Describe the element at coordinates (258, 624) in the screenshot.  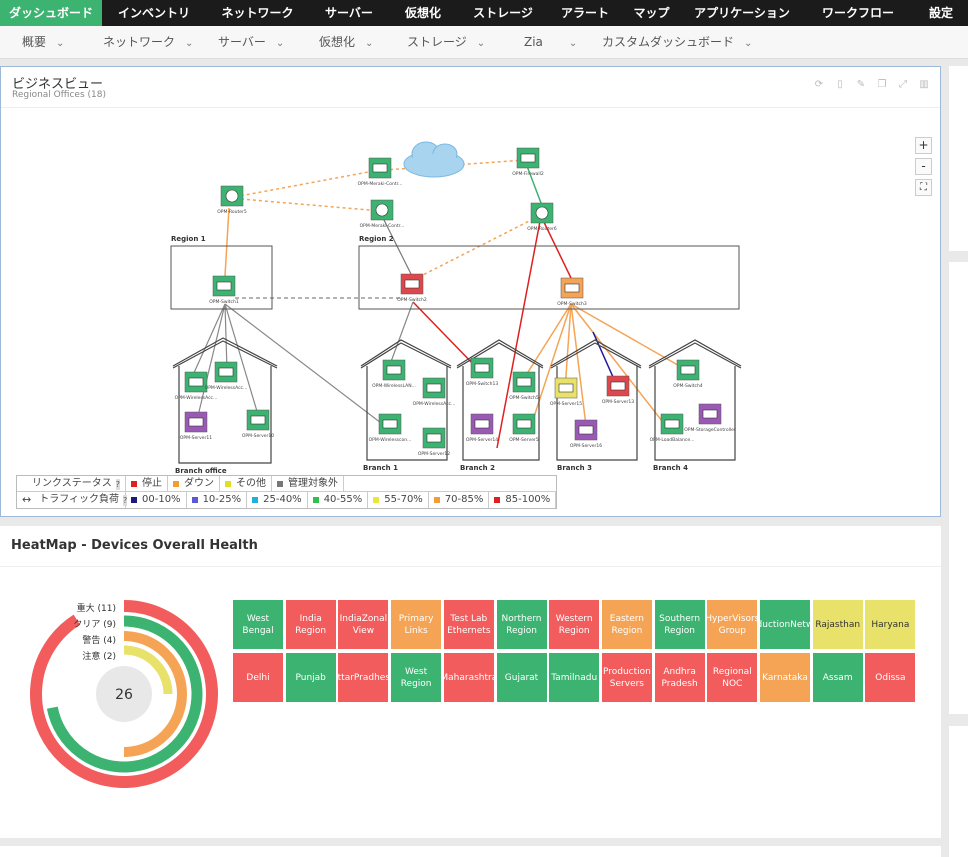
I see `heatmap-tile: West Bengal` at that location.